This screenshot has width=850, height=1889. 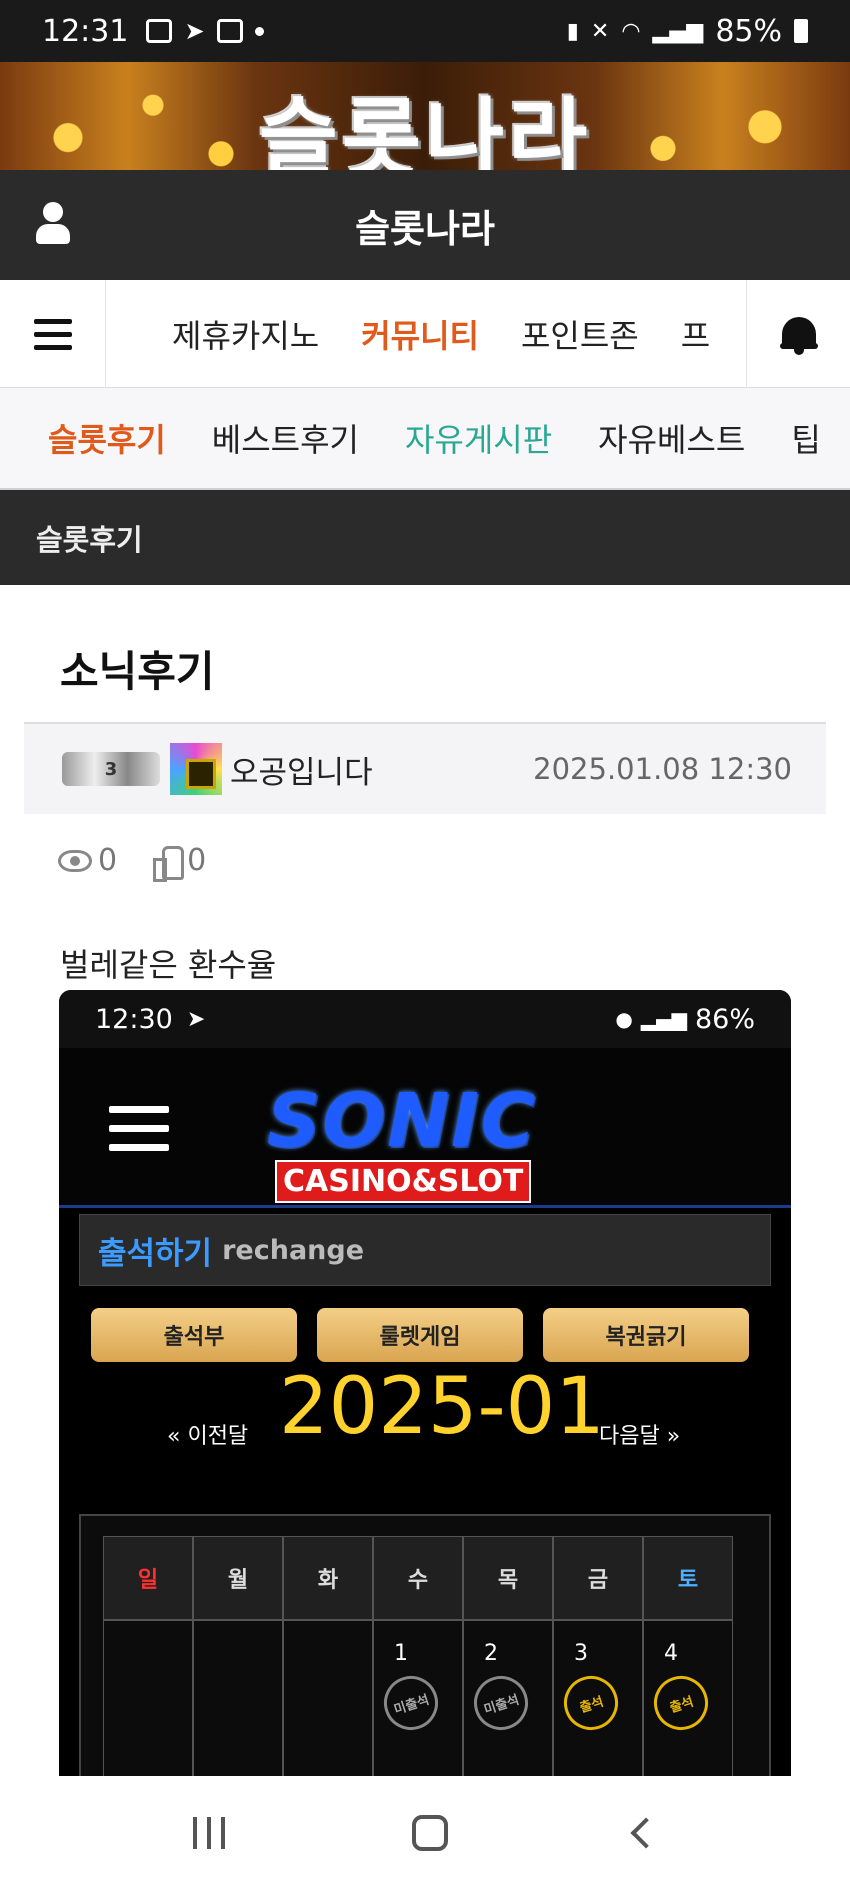 I want to click on subnav-item-free-board: 자유게시판, so click(x=478, y=438).